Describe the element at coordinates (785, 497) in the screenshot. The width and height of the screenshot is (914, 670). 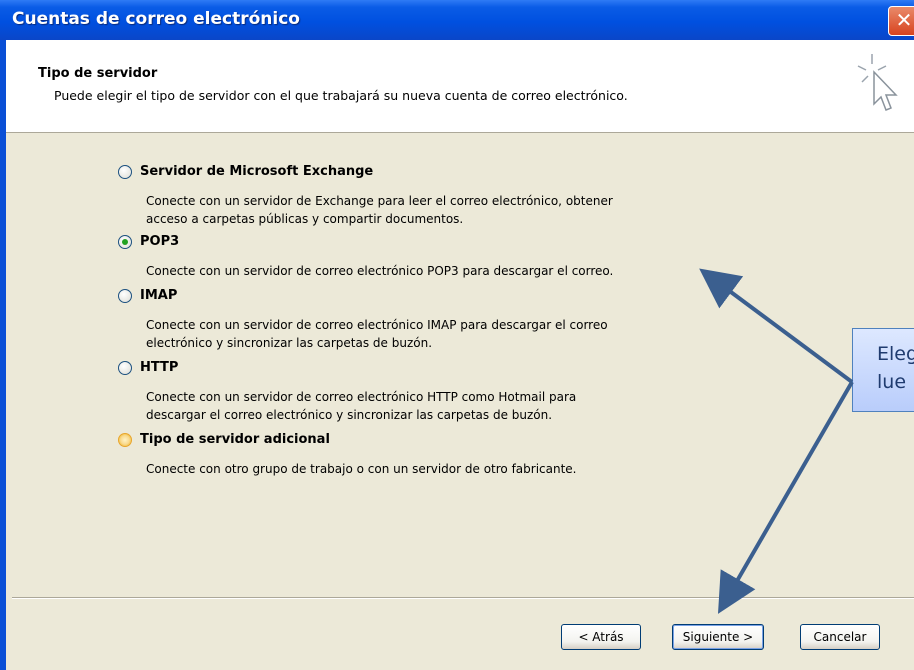
I see `arrow-to-next` at that location.